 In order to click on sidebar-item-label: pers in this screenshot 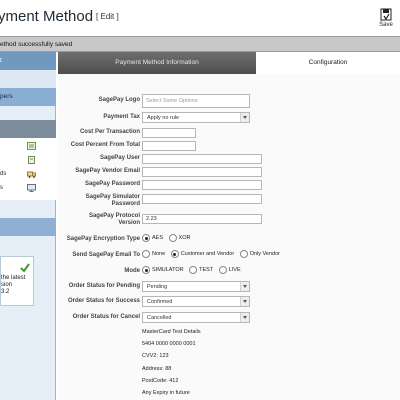, I will do `click(6, 96)`.